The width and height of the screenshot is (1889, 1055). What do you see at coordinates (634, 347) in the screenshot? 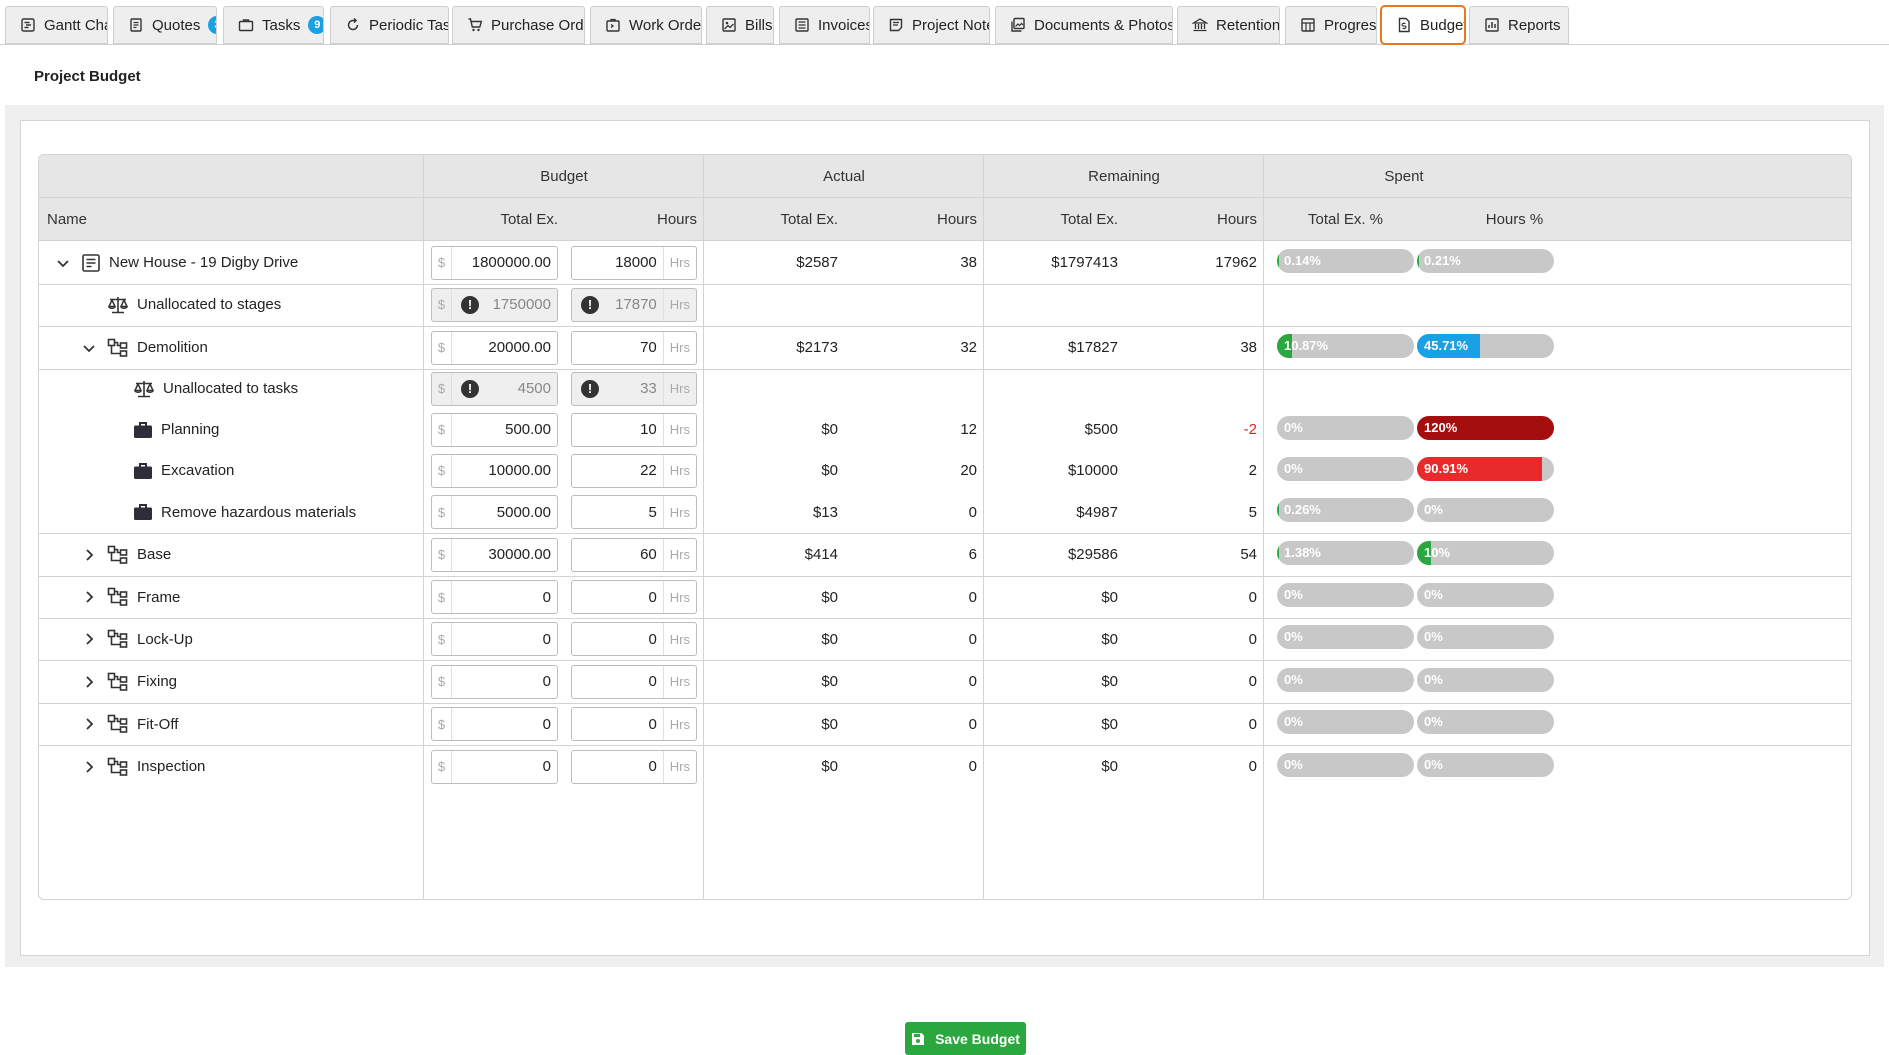
I see `budget-hours-input: 70 Hrs` at bounding box center [634, 347].